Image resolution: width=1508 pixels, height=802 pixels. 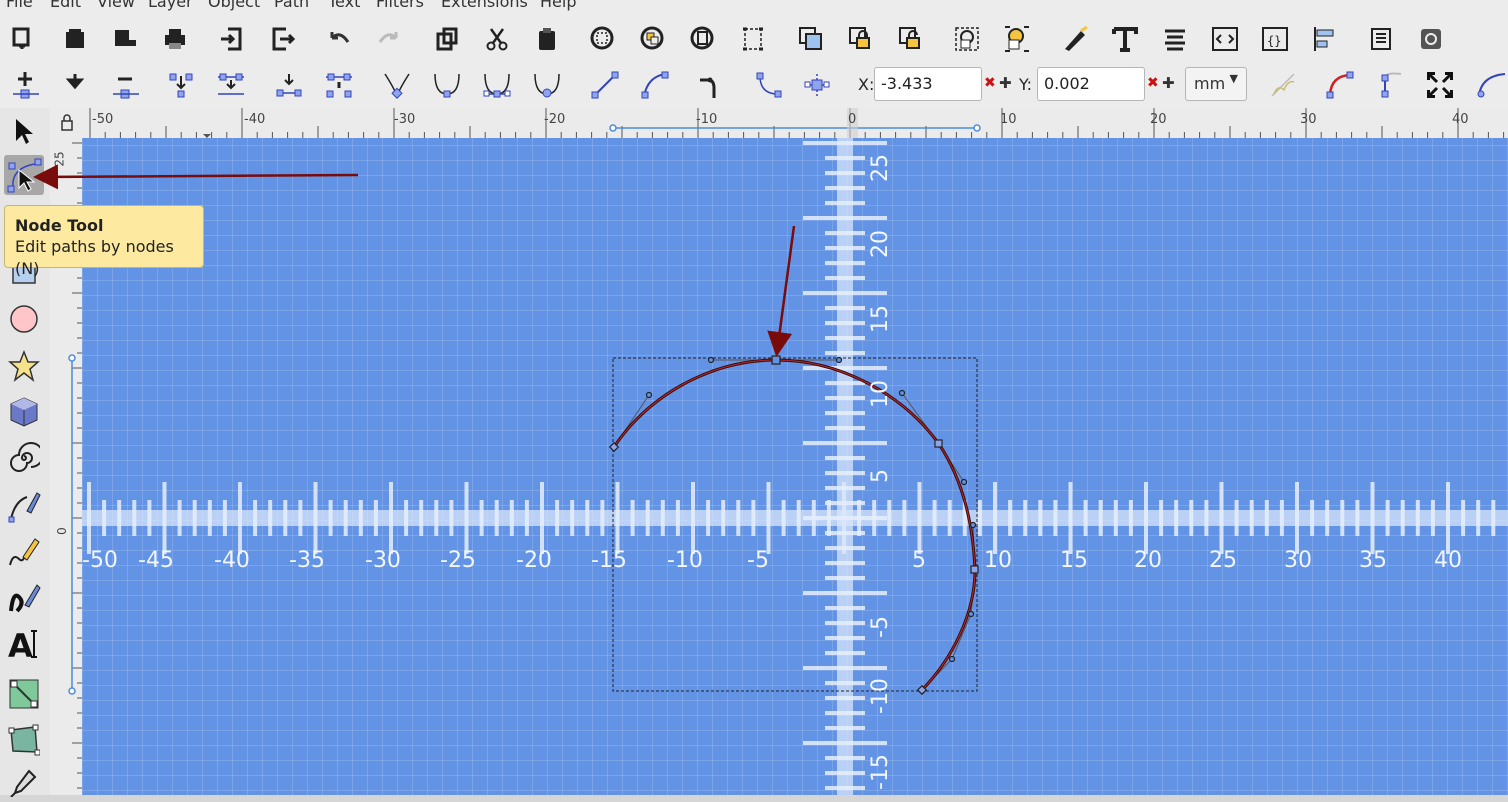 What do you see at coordinates (94, 257) in the screenshot?
I see `tooltip-description: Edit paths by nodes (N)` at bounding box center [94, 257].